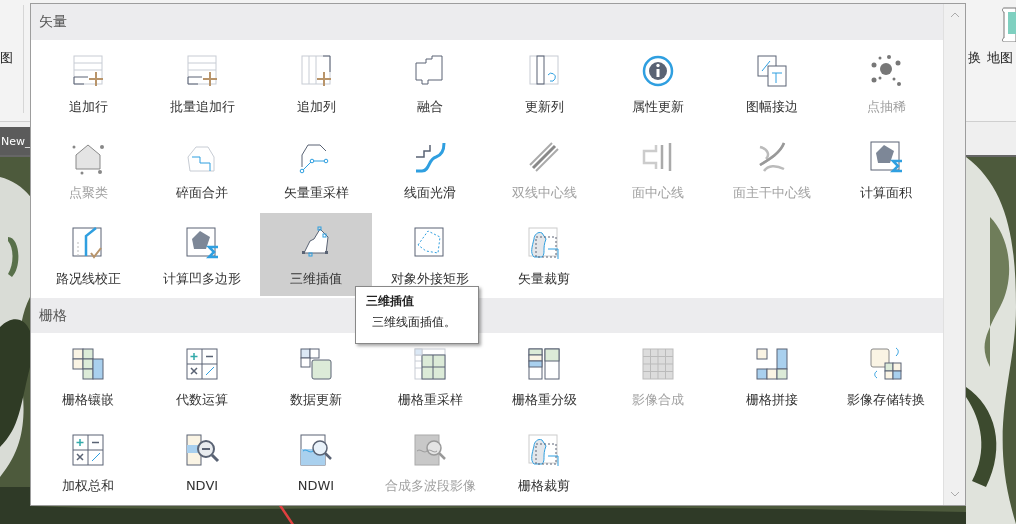 This screenshot has width=1016, height=524. Describe the element at coordinates (544, 82) in the screenshot. I see `tool-button: 更新列` at that location.